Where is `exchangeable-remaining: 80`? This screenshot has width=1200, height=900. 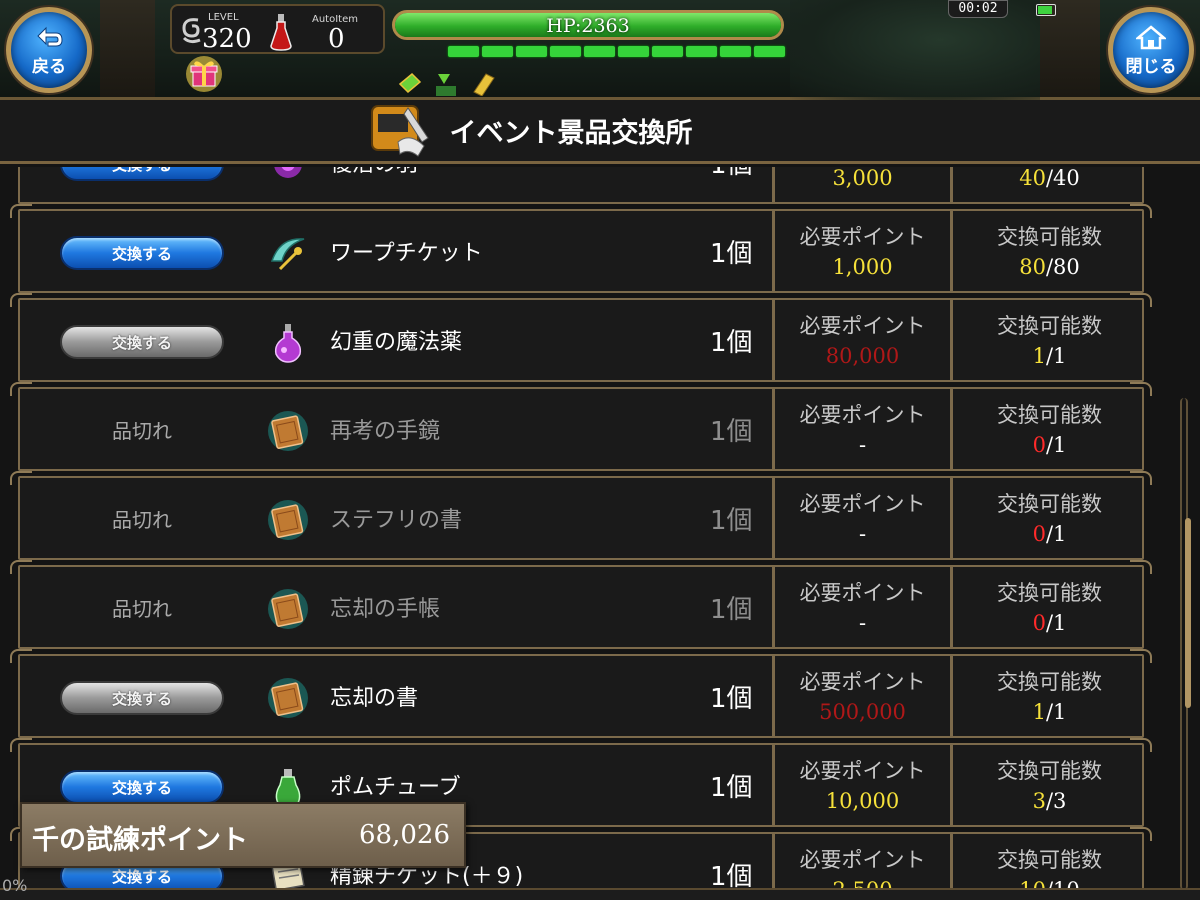
exchangeable-remaining: 80 is located at coordinates (1032, 267).